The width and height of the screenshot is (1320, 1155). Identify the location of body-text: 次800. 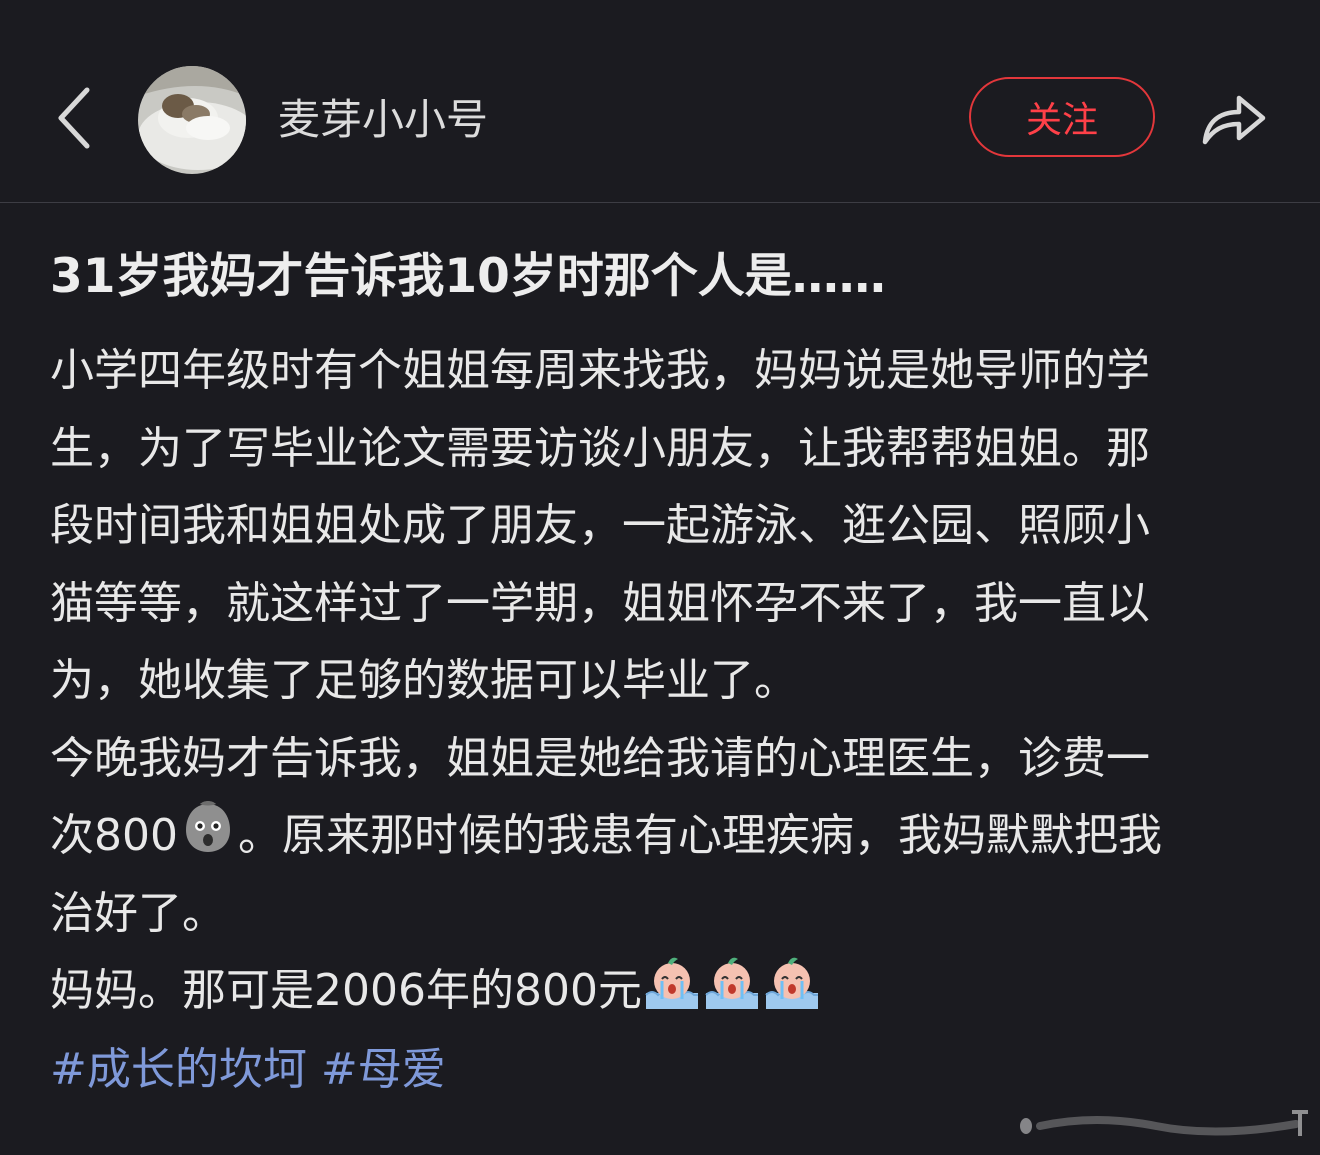
(114, 835).